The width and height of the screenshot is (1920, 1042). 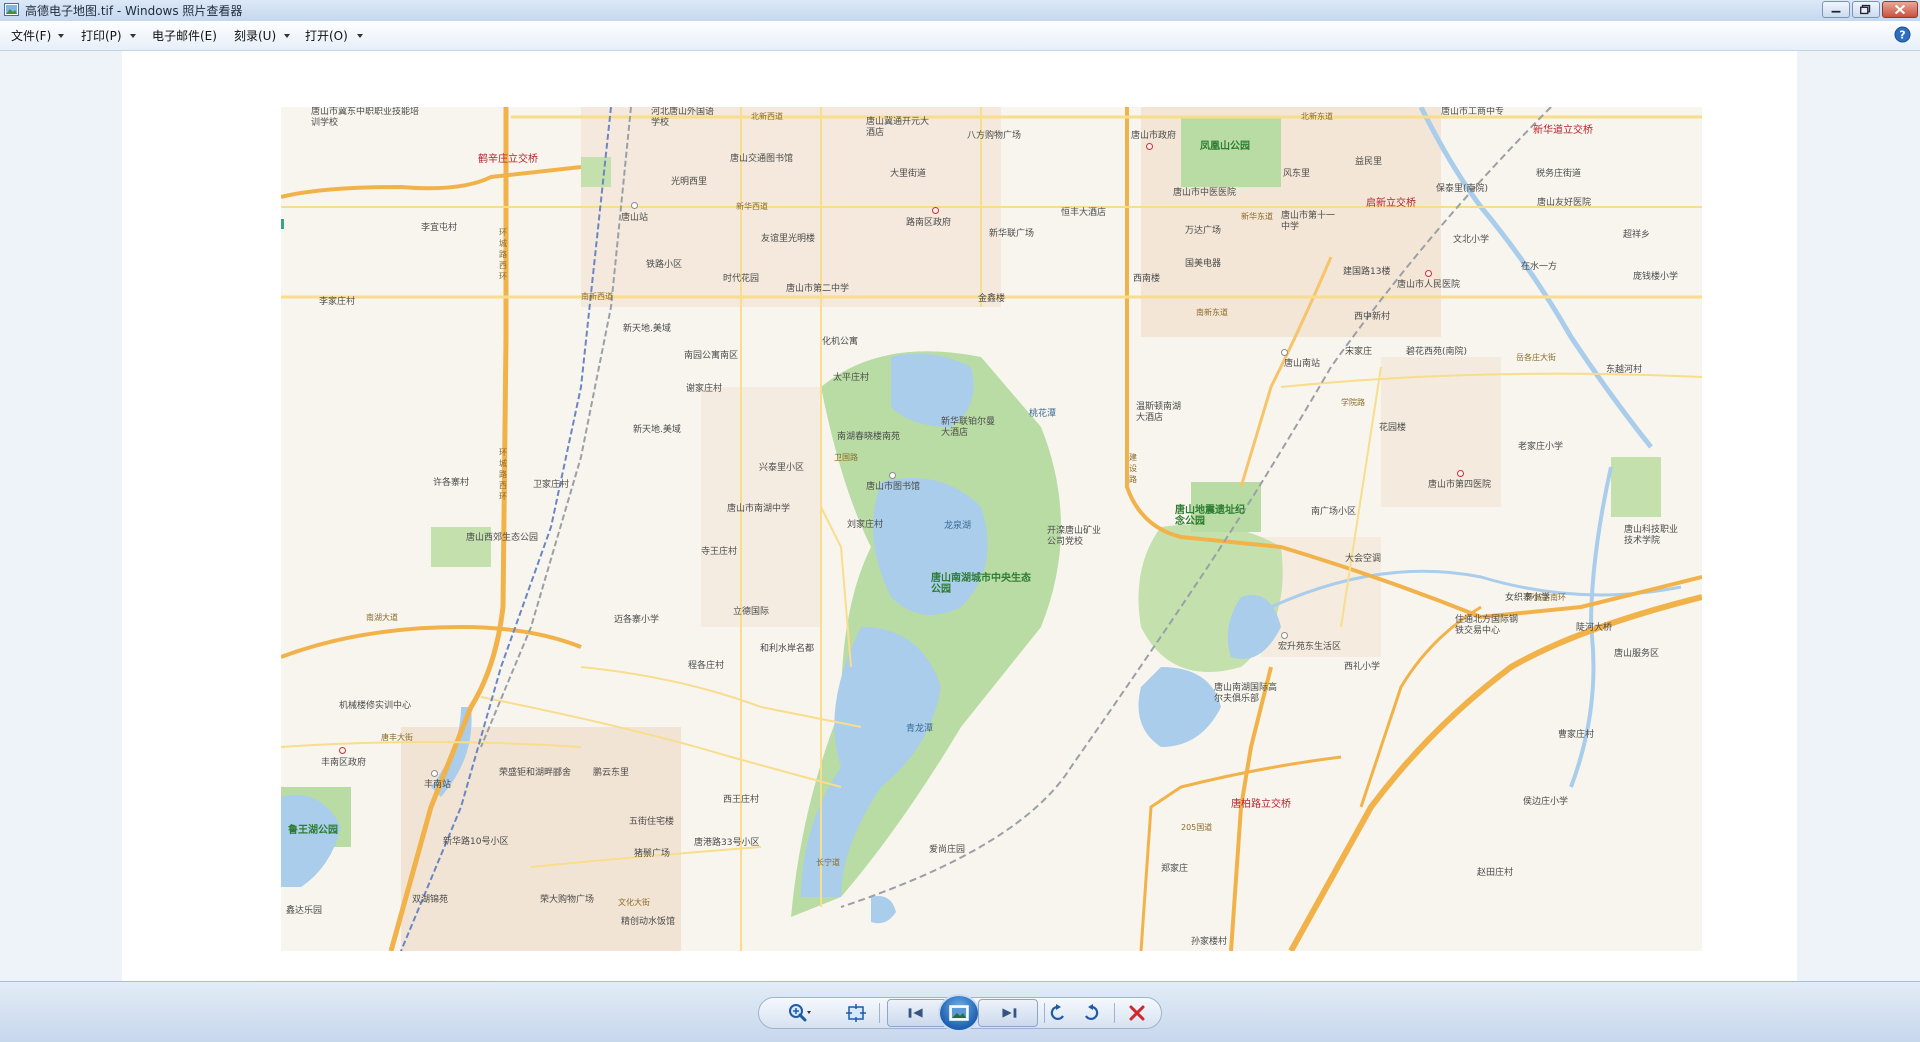 I want to click on map-label: 碧花西苑(南院), so click(x=1437, y=352).